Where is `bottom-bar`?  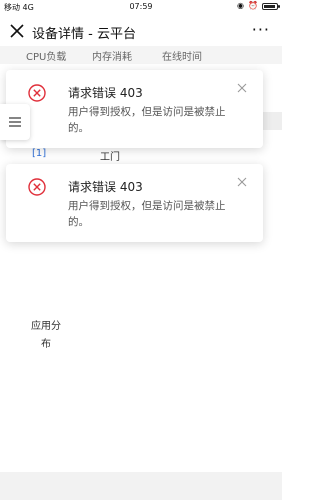
bottom-bar is located at coordinates (141, 486).